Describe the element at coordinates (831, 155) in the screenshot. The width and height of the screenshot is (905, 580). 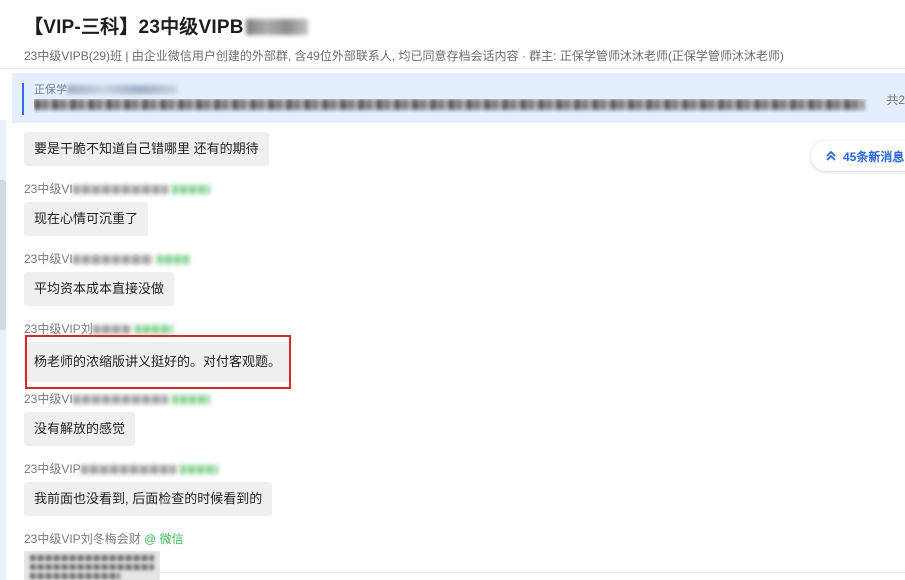
I see `double-chevron-up-icon` at that location.